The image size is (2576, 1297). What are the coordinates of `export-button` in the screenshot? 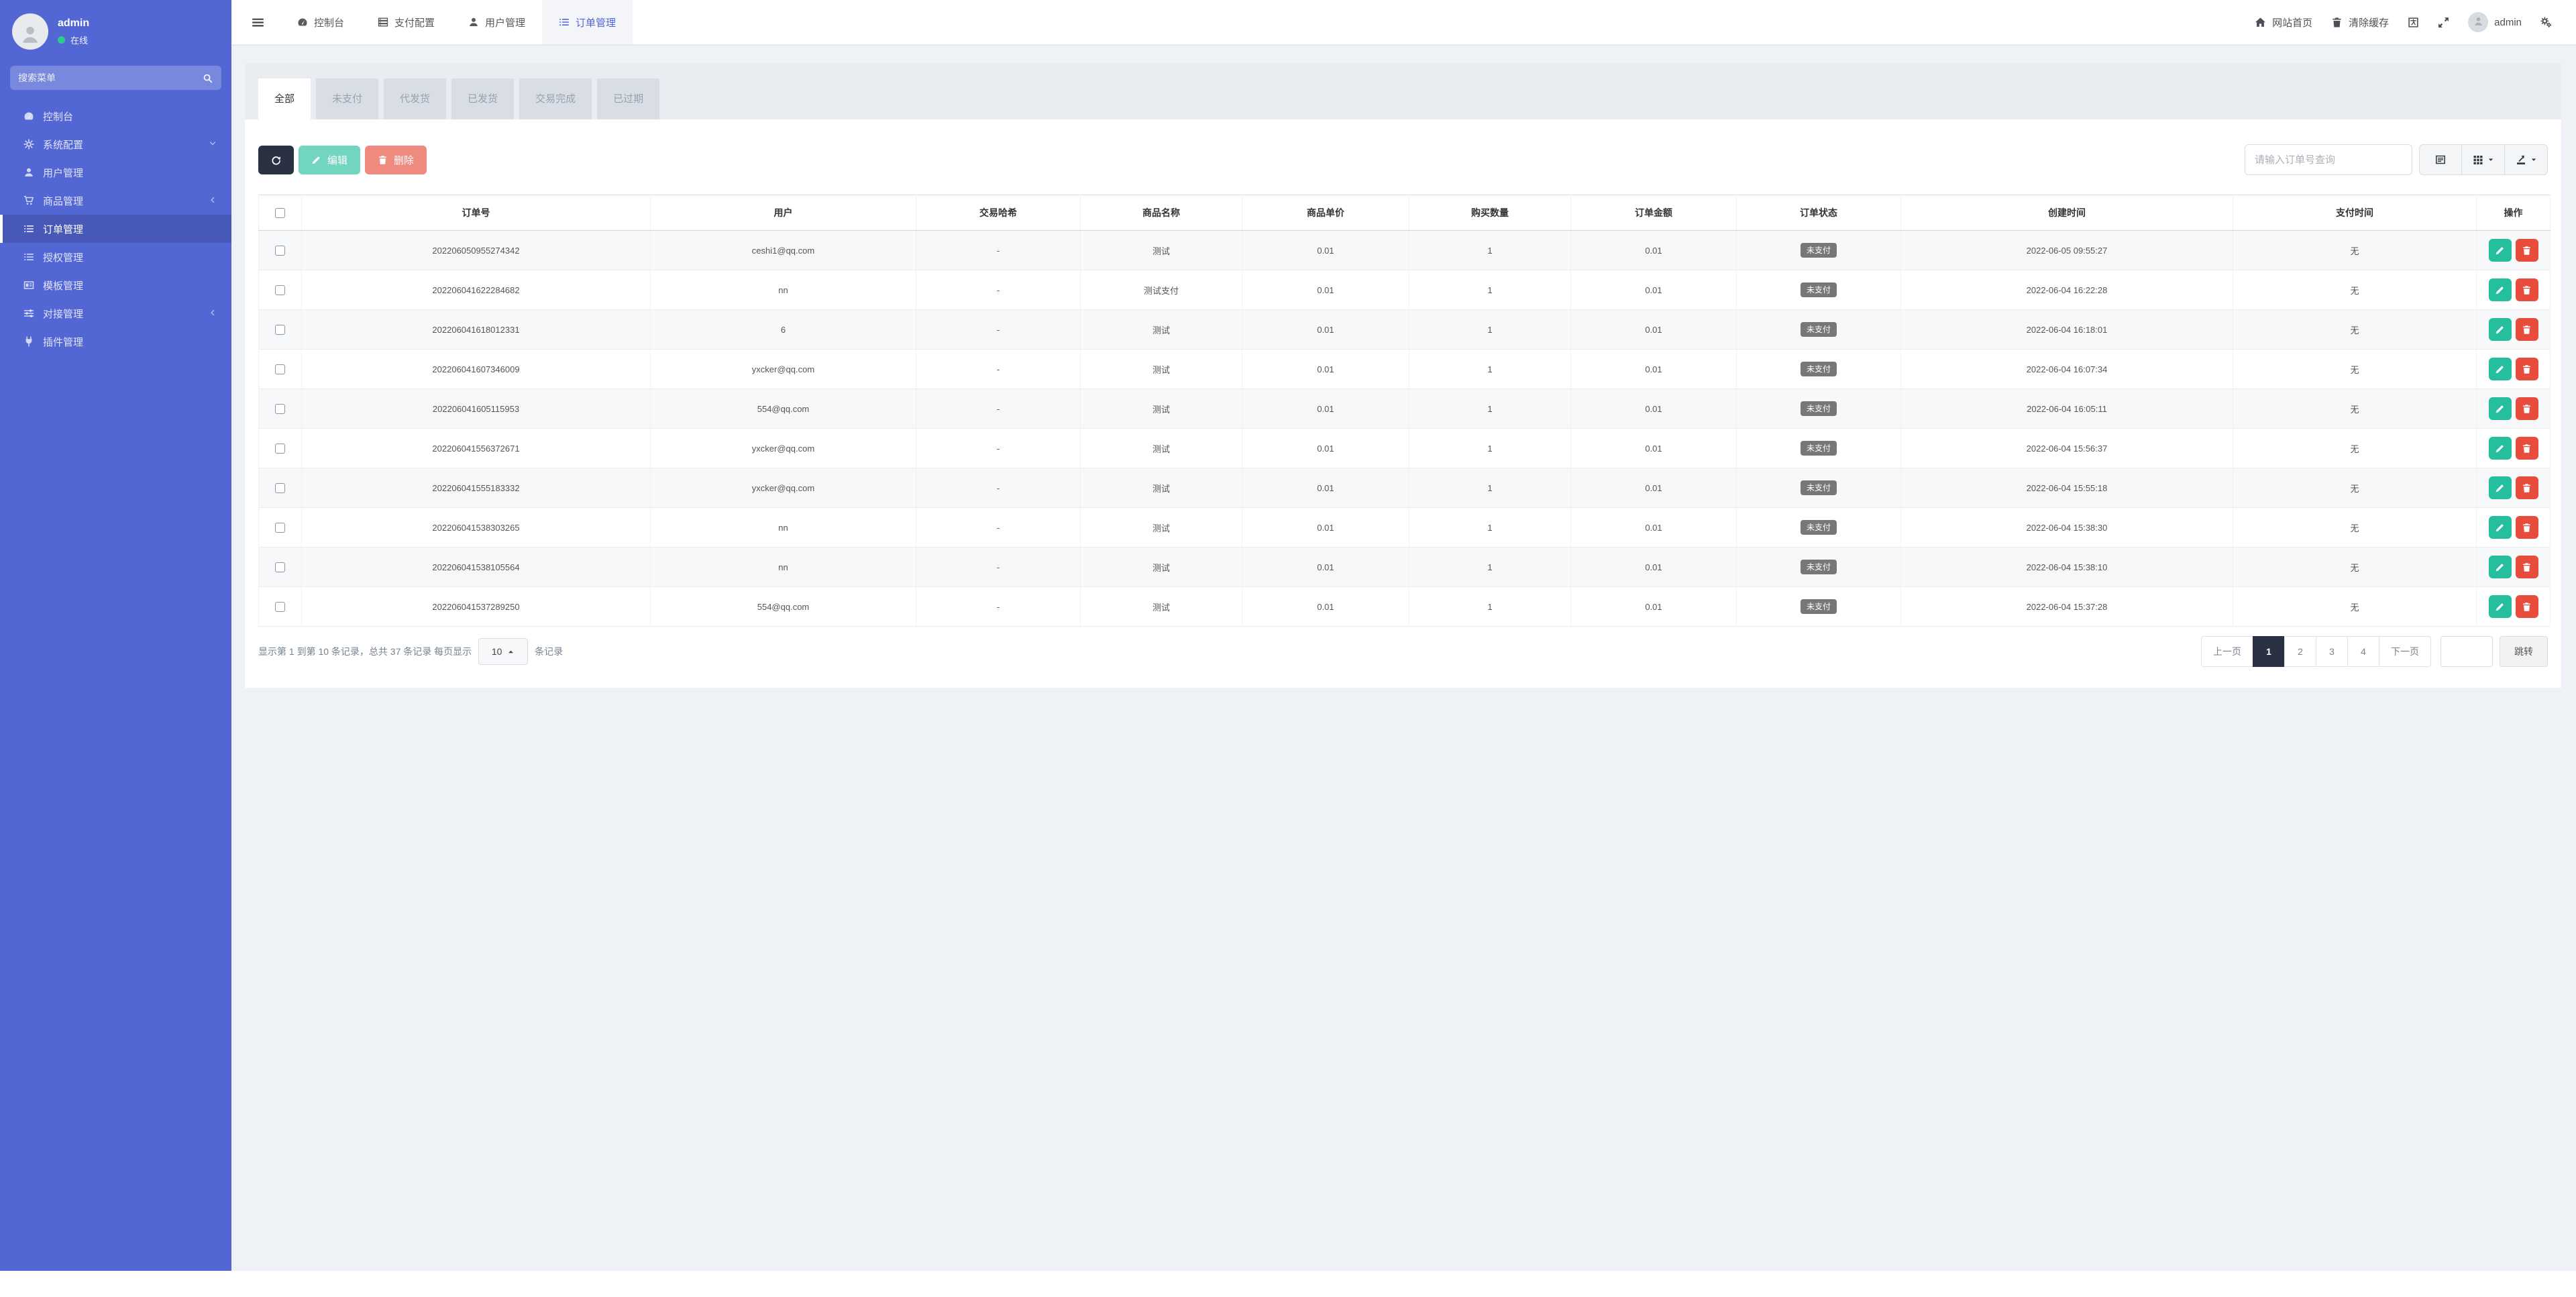 It's located at (2526, 159).